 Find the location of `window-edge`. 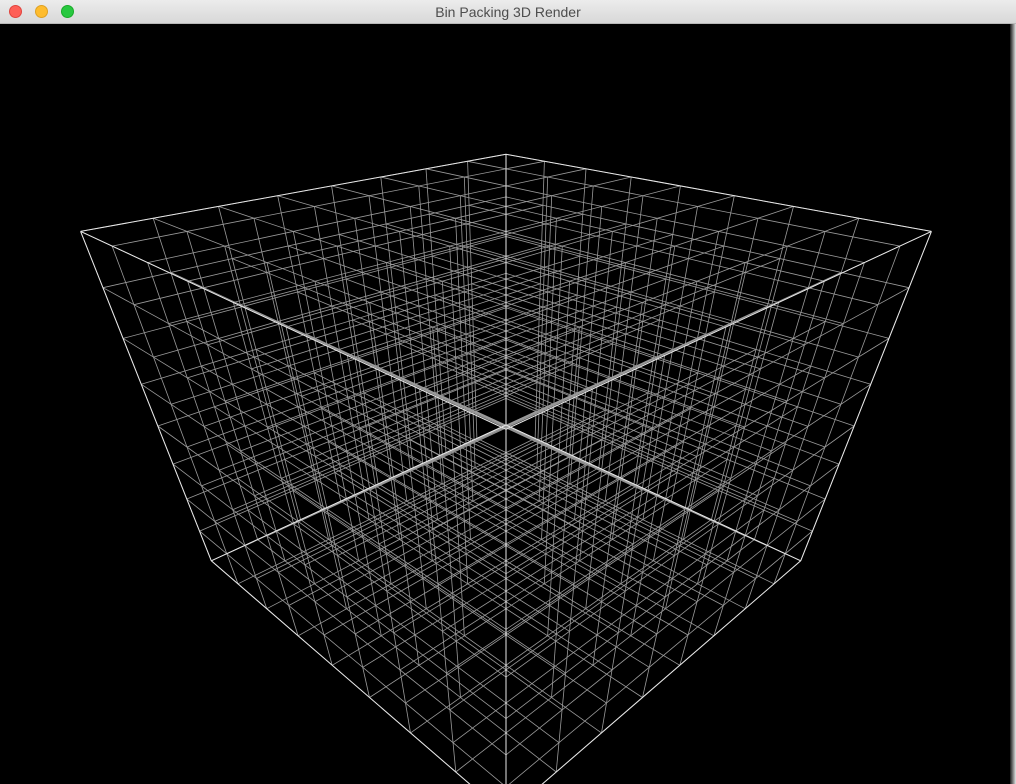

window-edge is located at coordinates (1013, 404).